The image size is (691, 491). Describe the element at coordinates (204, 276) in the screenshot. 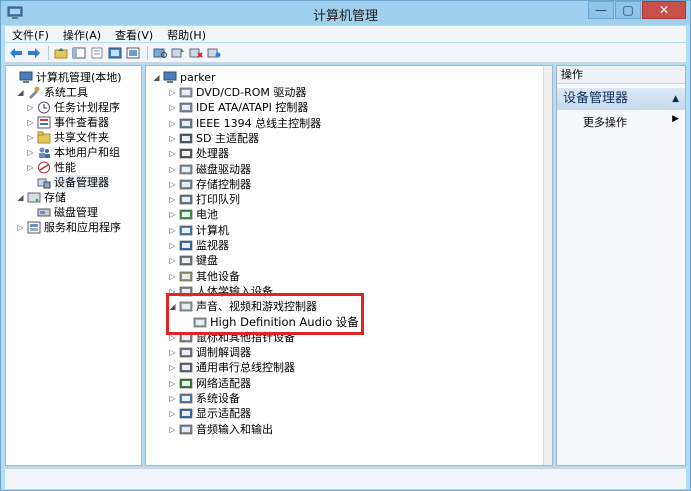

I see `device-category-row: ▷ 其他设备` at that location.